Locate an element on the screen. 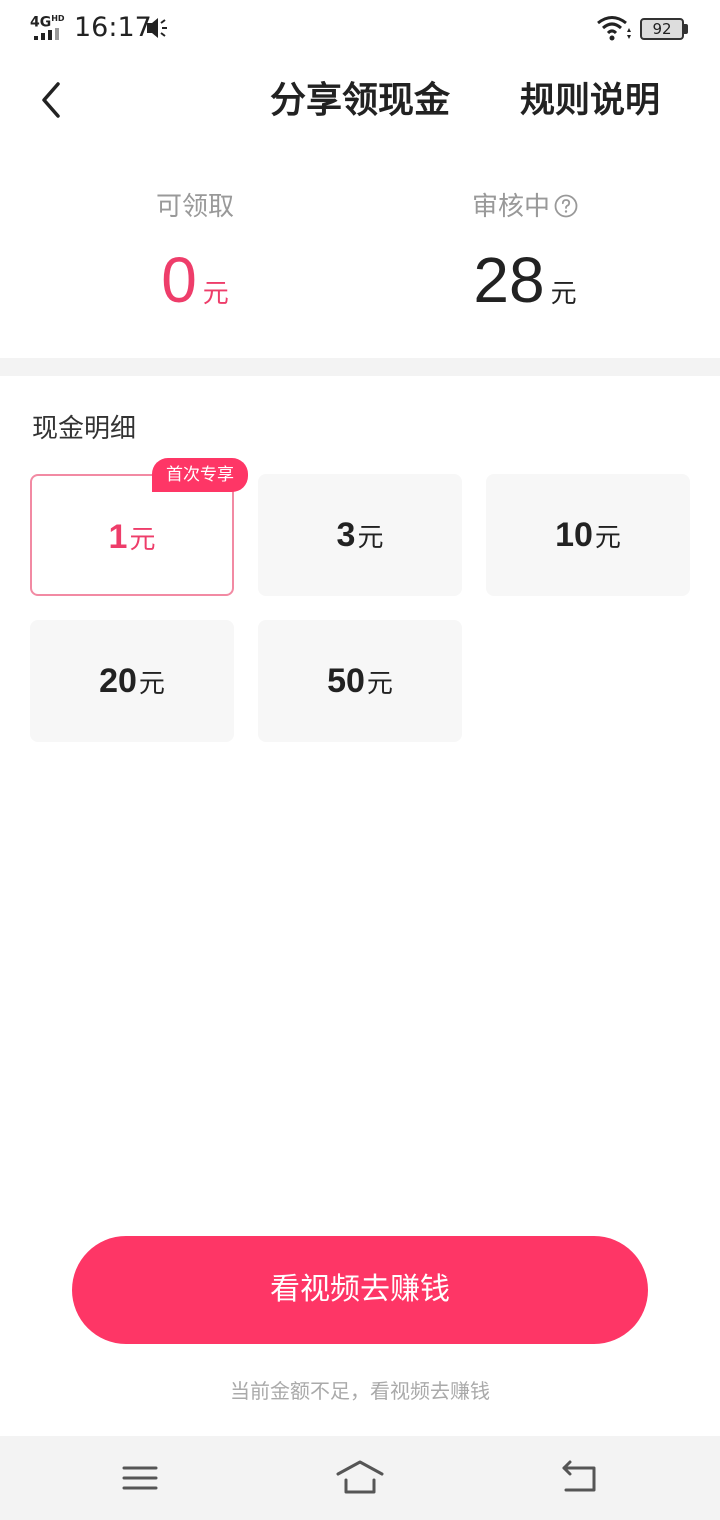 The width and height of the screenshot is (720, 1520). available-balance: 可领取 0元 is located at coordinates (195, 264).